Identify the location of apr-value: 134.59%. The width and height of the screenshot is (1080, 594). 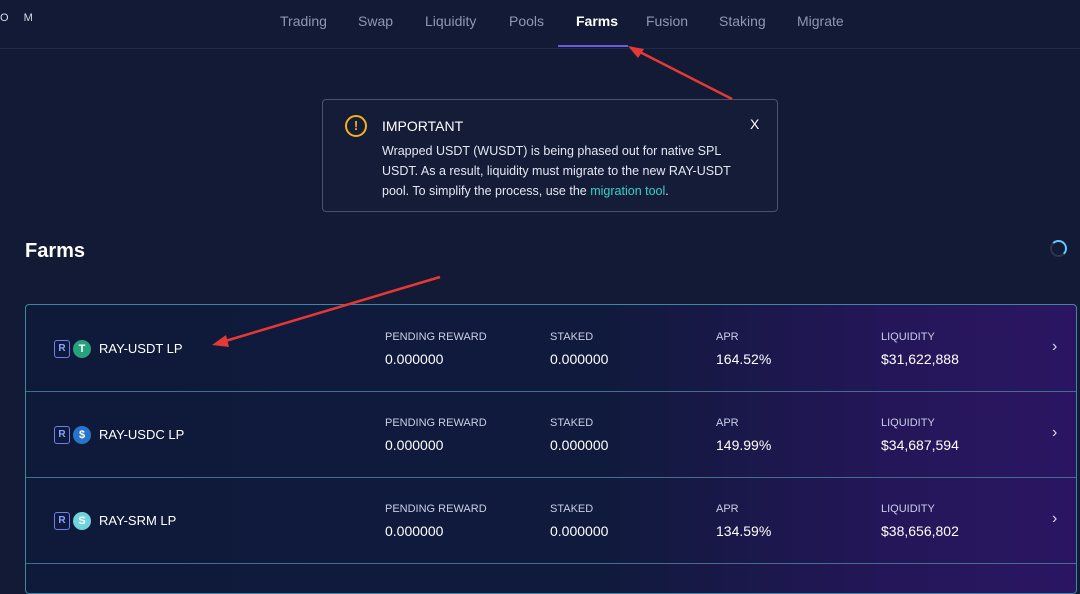
(744, 531).